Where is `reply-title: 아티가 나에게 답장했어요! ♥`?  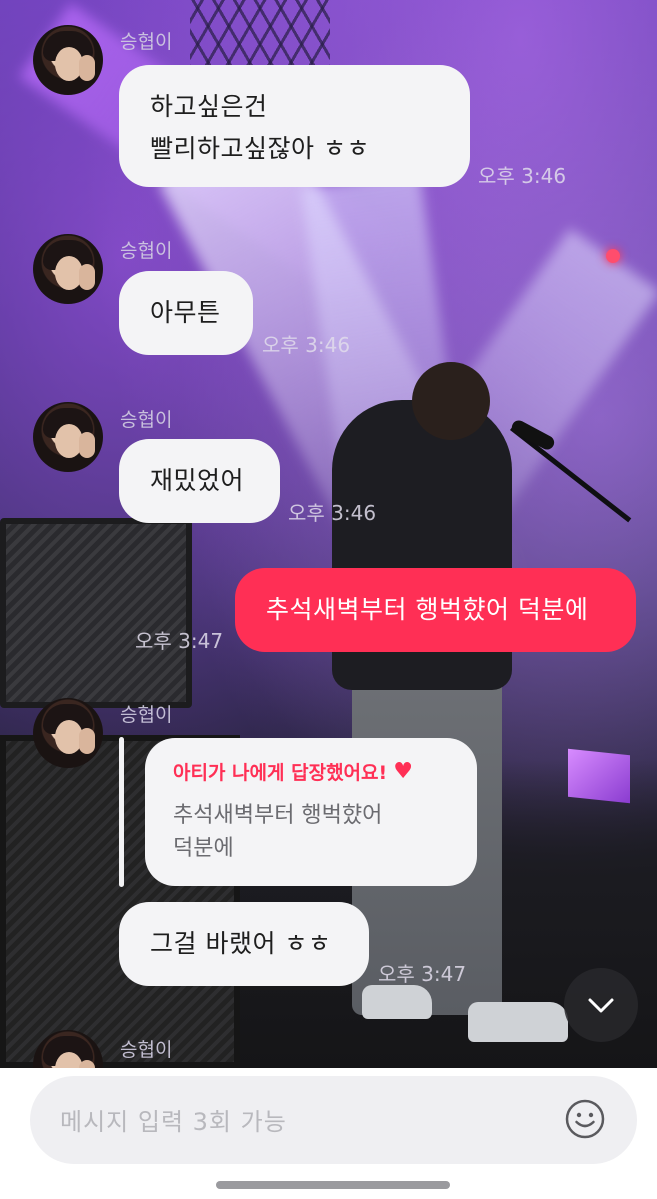
reply-title: 아티가 나에게 답장했어요! ♥ is located at coordinates (311, 771).